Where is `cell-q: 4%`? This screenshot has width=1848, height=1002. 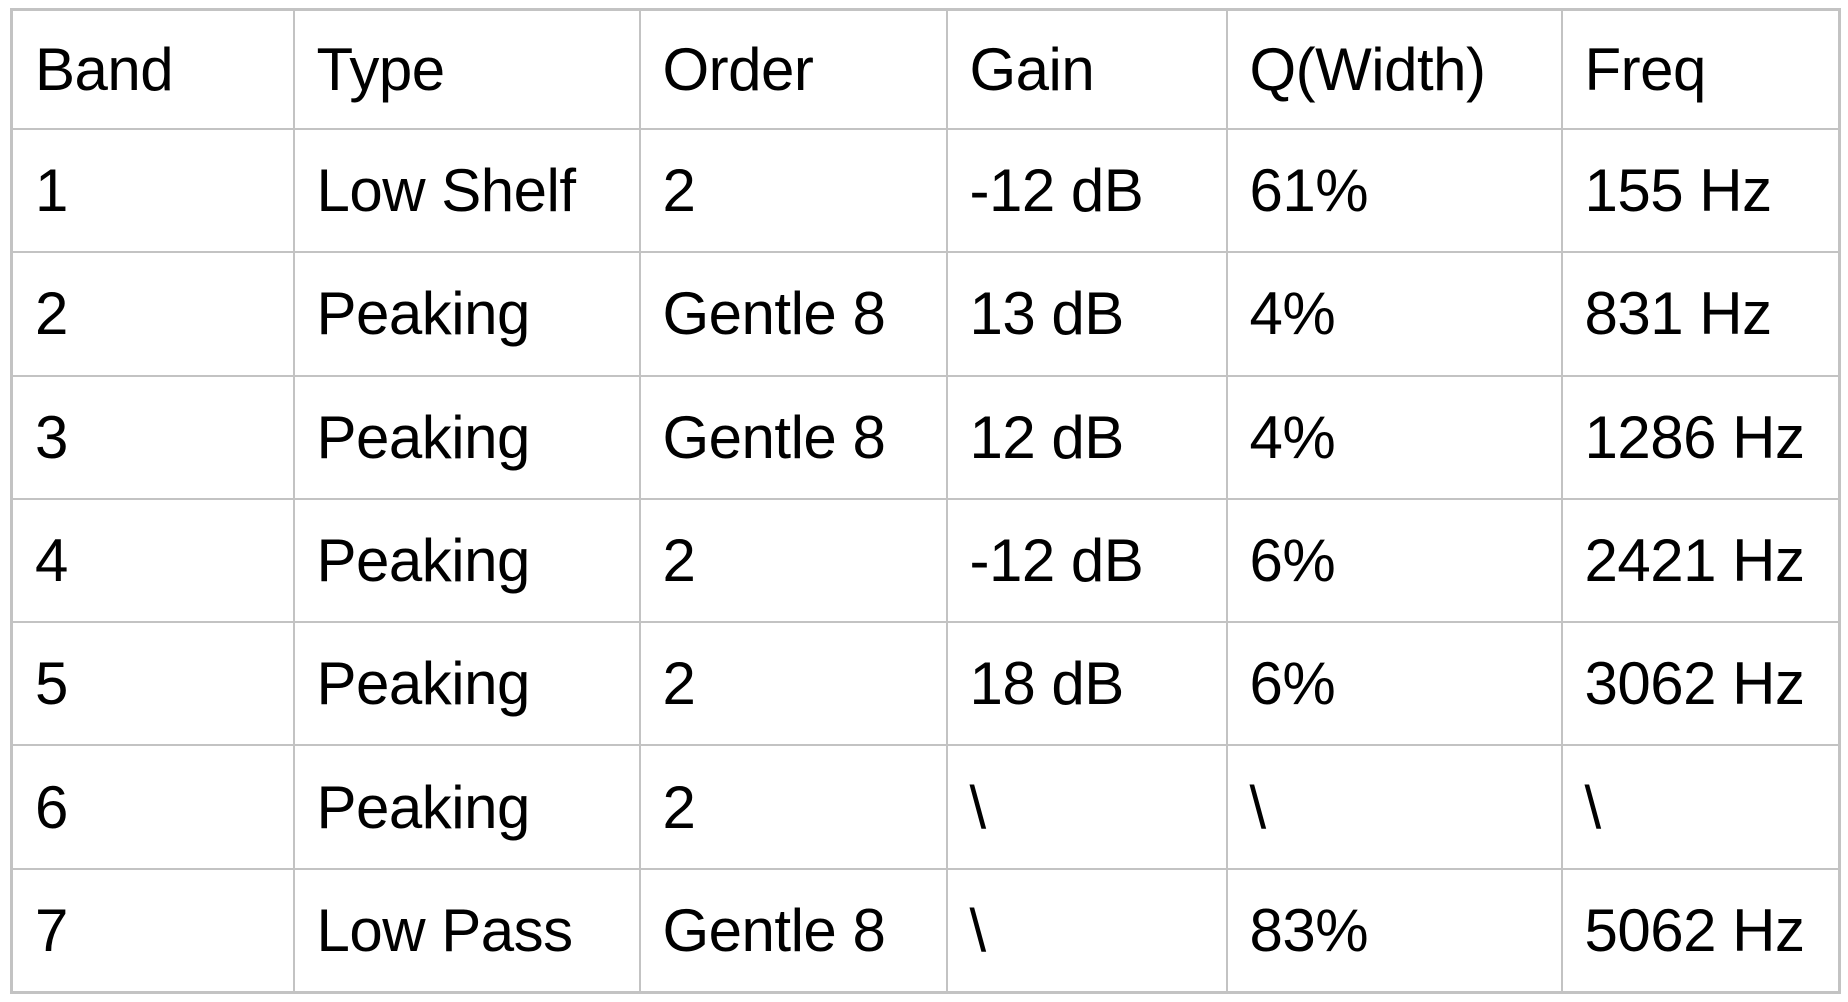 cell-q: 4% is located at coordinates (1394, 437).